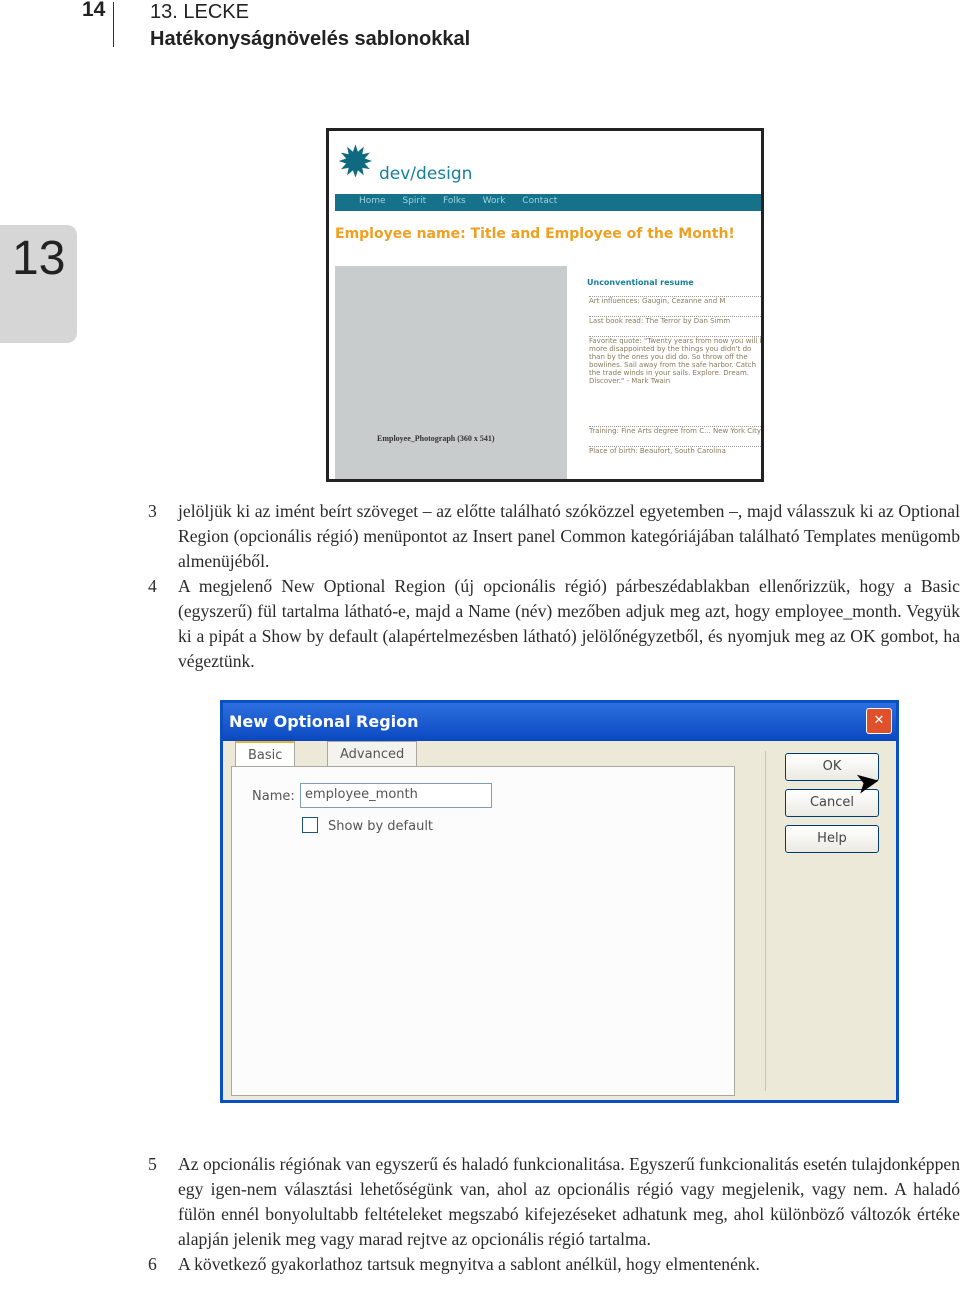 The height and width of the screenshot is (1302, 960). Describe the element at coordinates (540, 201) in the screenshot. I see `nav-contact: Contact` at that location.